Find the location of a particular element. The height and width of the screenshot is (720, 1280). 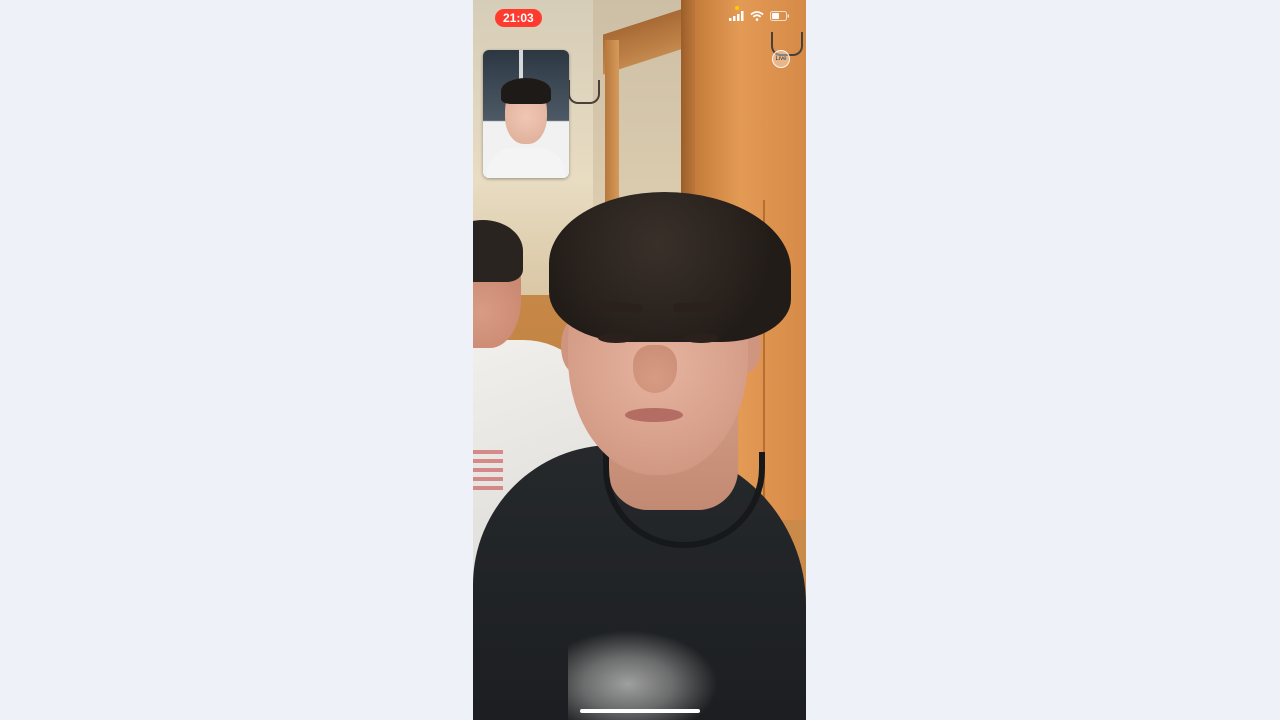

self-hair is located at coordinates (526, 91).